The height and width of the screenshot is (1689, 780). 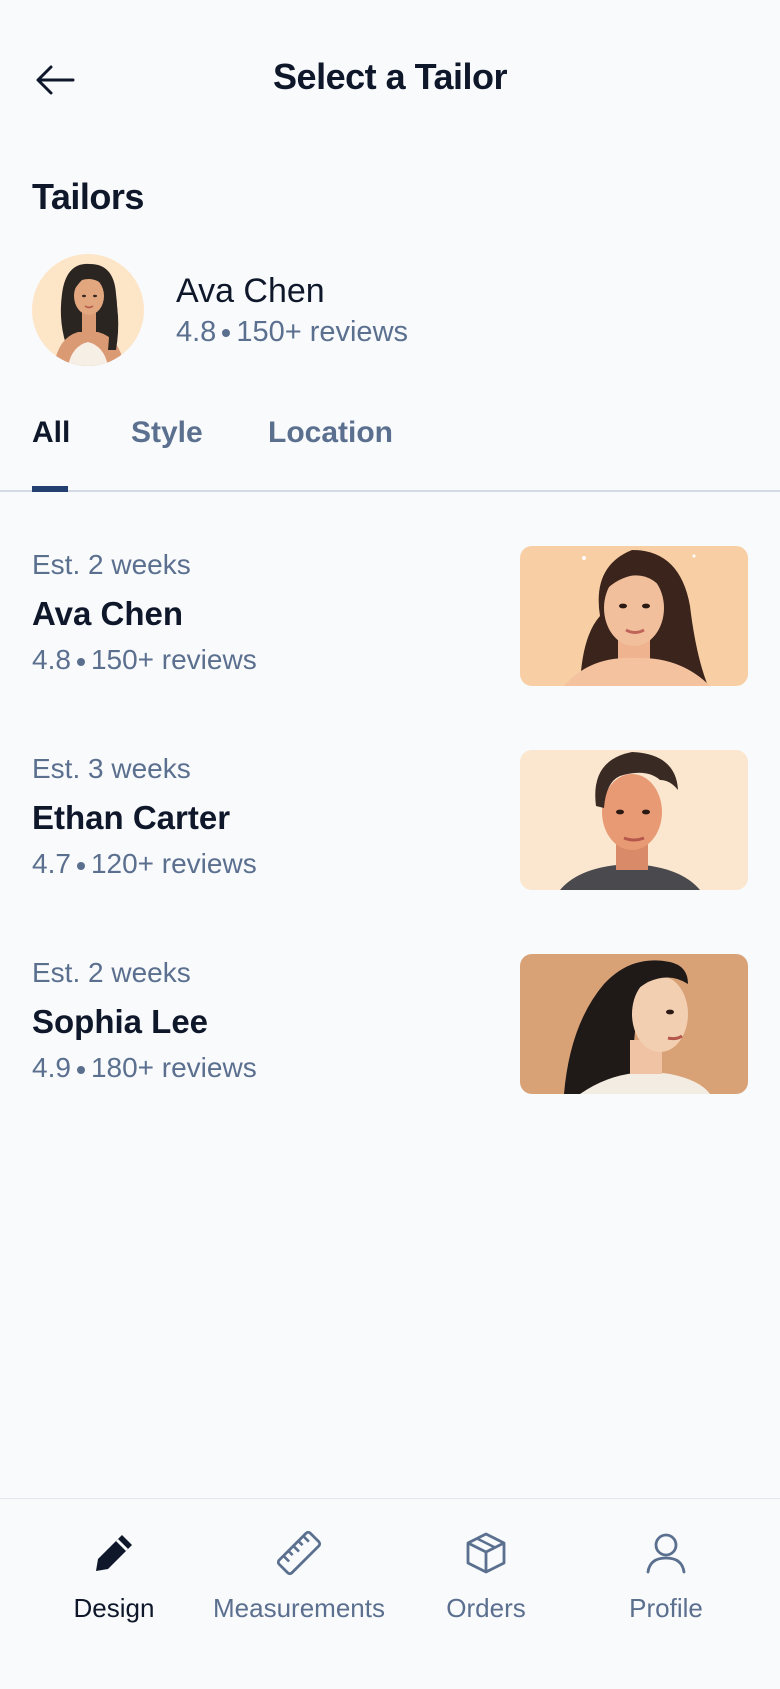 I want to click on nav-label: Profile, so click(x=666, y=1608).